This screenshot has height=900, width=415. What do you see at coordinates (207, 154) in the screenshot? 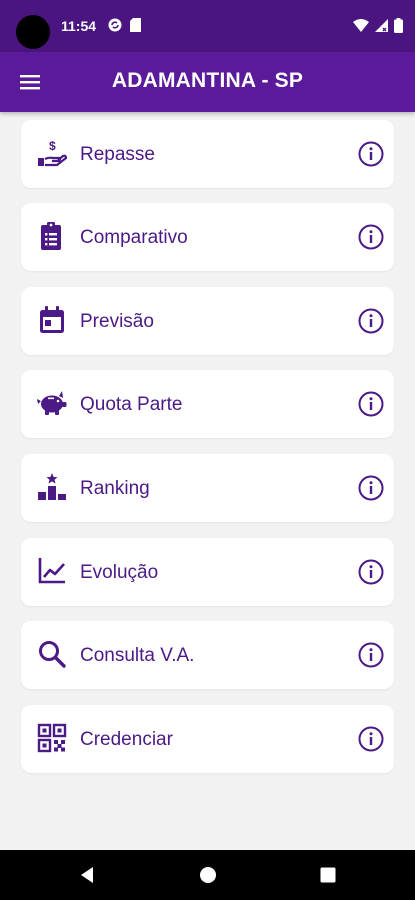
I see `menu-item-repasse: $ Repasse` at bounding box center [207, 154].